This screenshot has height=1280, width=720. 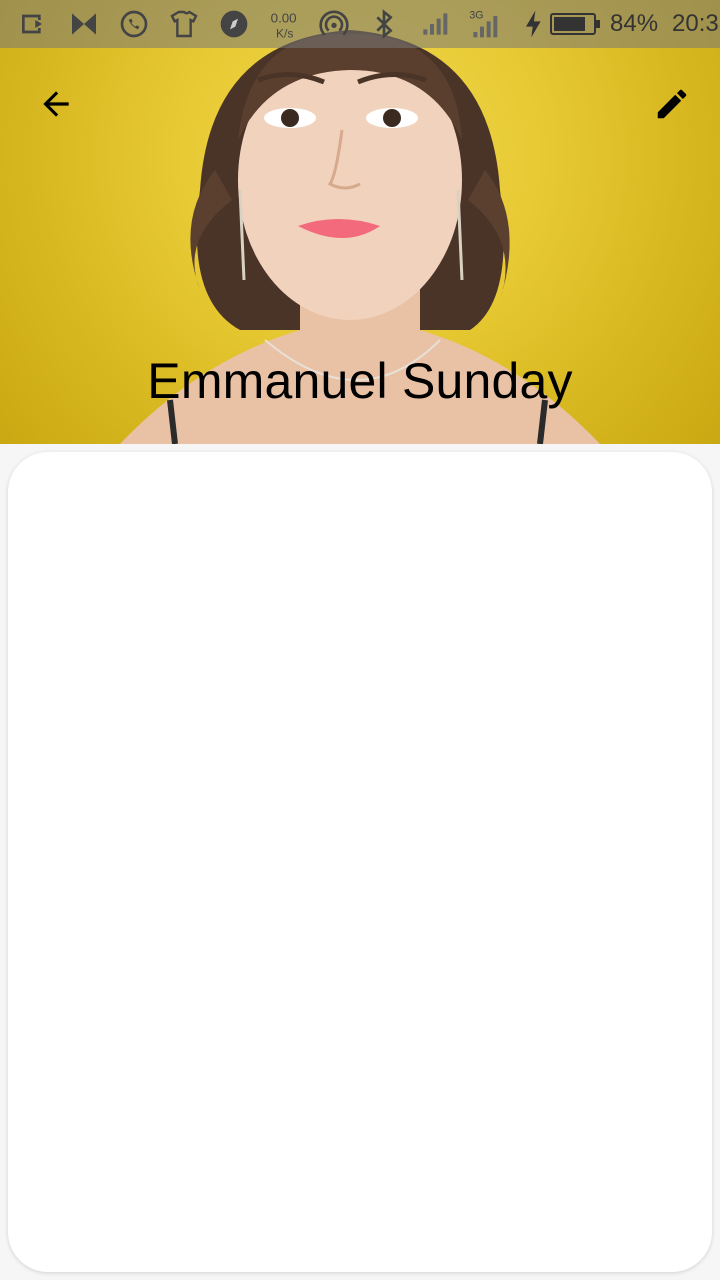 What do you see at coordinates (134, 24) in the screenshot?
I see `whatsapp-icon` at bounding box center [134, 24].